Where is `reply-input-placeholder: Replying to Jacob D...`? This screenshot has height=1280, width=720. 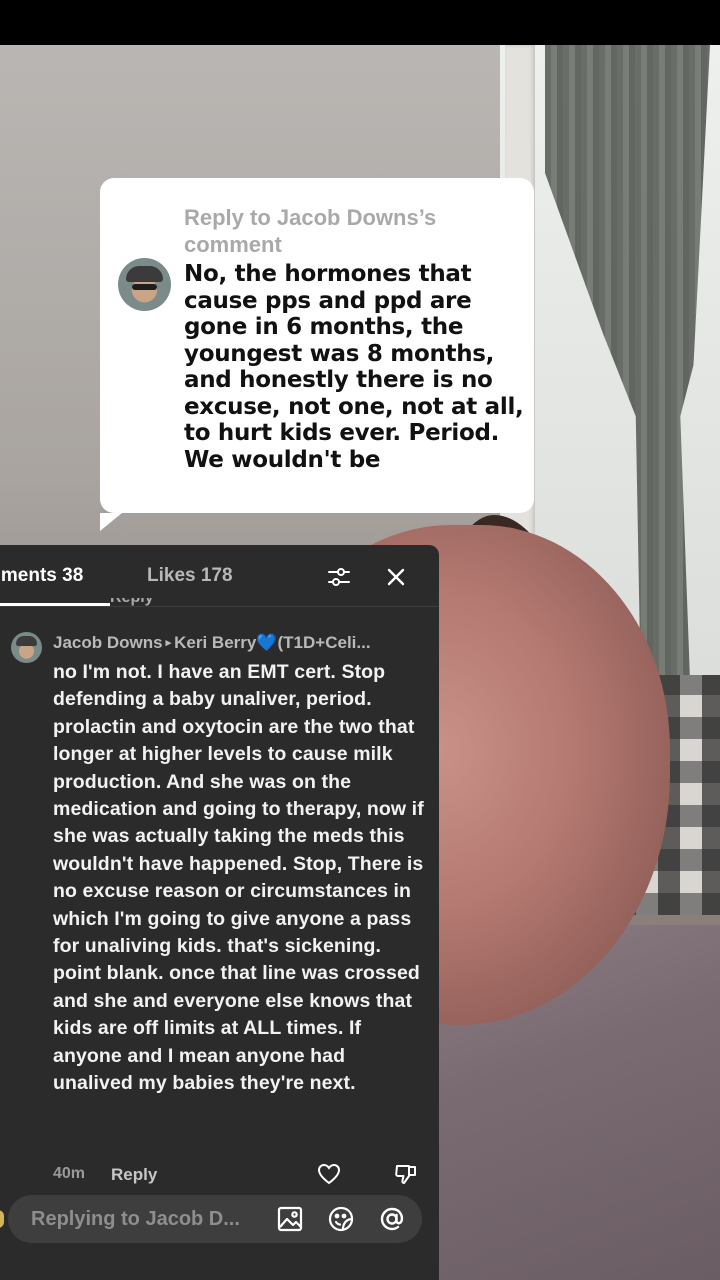 reply-input-placeholder: Replying to Jacob D... is located at coordinates (135, 1219).